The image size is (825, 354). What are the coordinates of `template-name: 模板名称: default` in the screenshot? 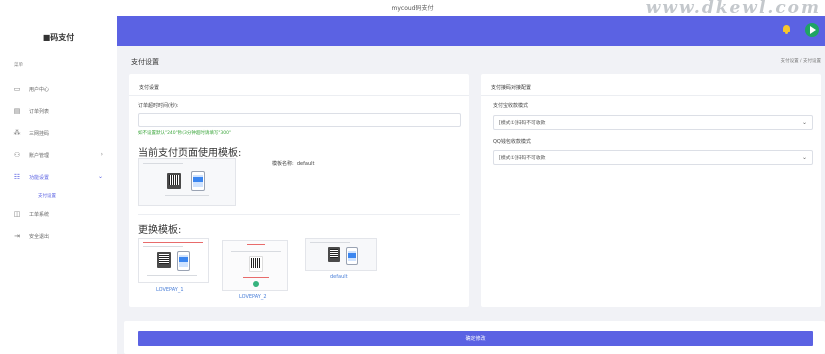 It's located at (293, 164).